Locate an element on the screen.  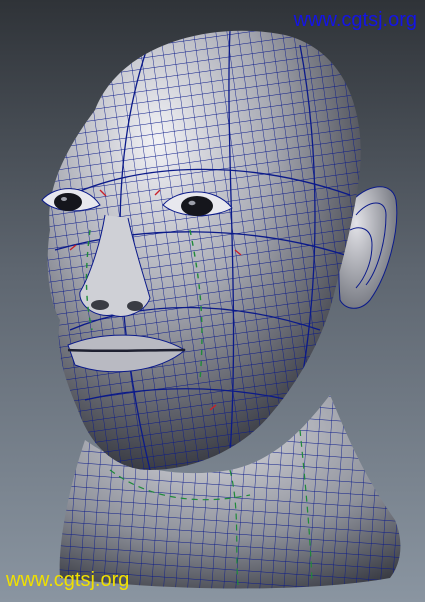
watermark-bottom: www.cgtsj.org is located at coordinates (68, 580).